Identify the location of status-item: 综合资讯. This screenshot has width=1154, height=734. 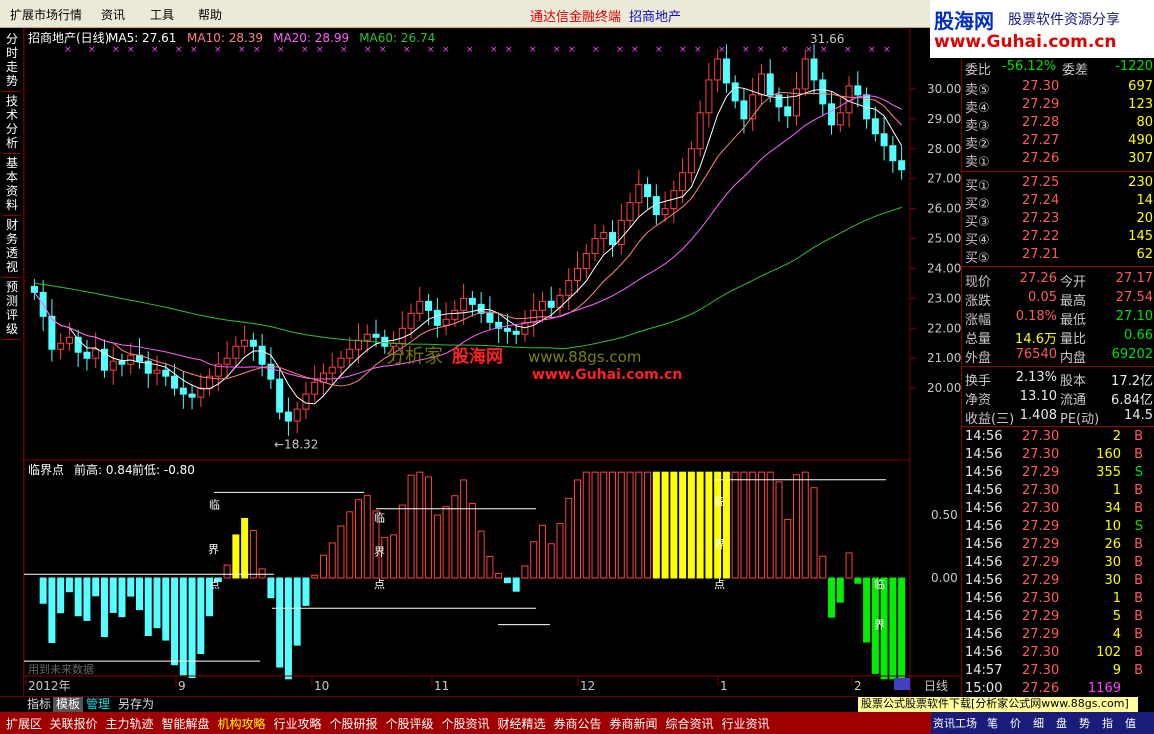
(690, 723).